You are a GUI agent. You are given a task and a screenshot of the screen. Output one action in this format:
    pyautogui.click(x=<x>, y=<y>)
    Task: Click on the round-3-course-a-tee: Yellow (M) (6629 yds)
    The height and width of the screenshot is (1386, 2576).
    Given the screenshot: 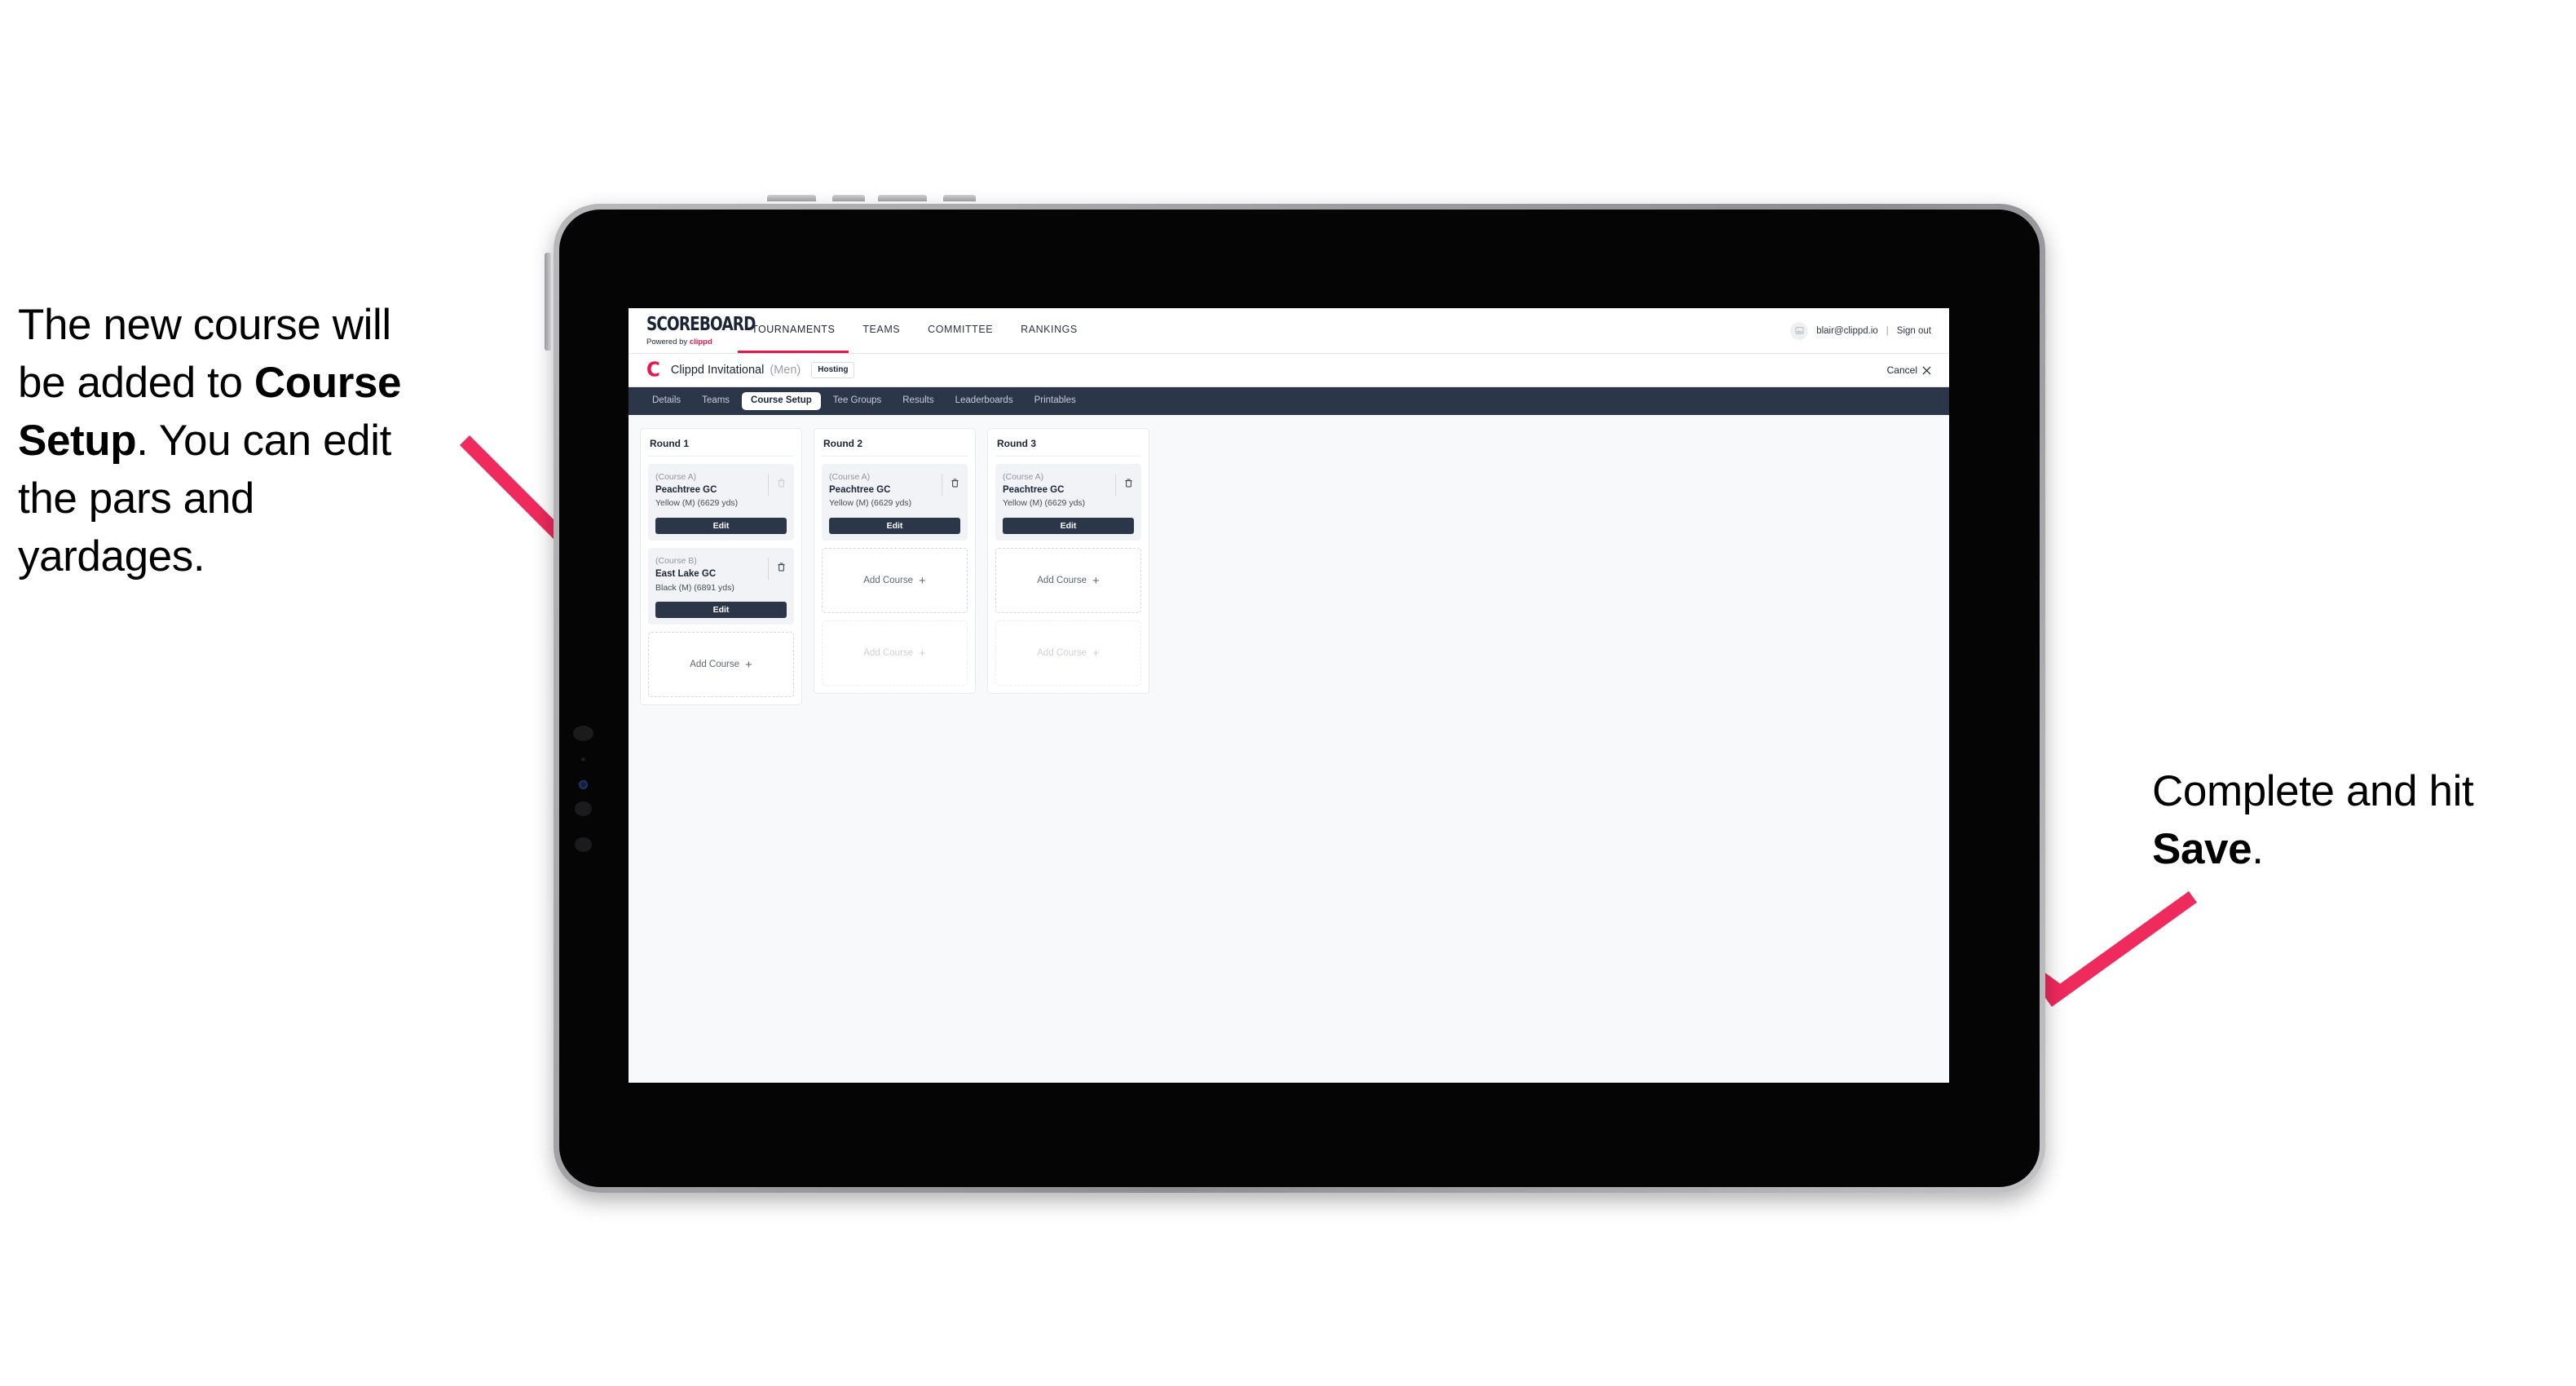 What is the action you would take?
    pyautogui.click(x=1044, y=504)
    